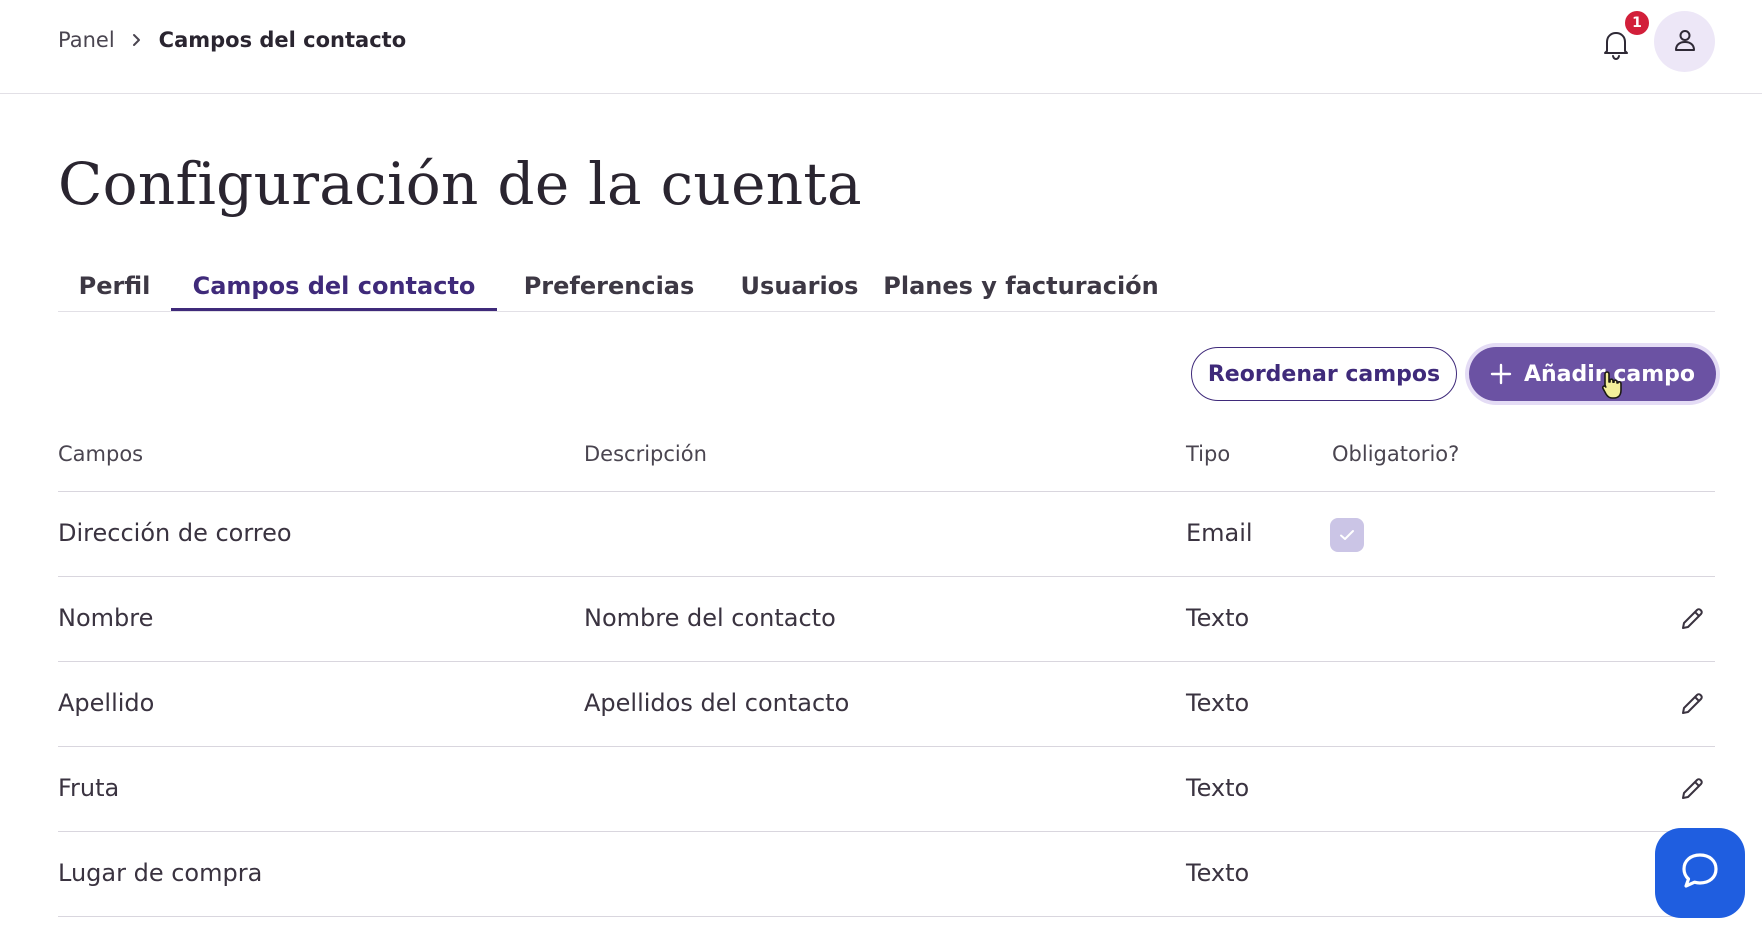  I want to click on reorder-fields-label: Reordenar campos, so click(1324, 374).